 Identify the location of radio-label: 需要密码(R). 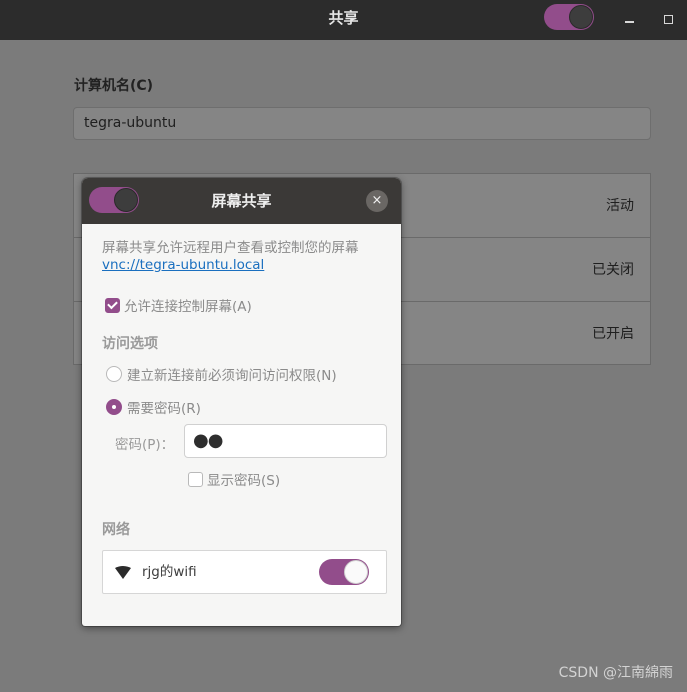
(164, 409).